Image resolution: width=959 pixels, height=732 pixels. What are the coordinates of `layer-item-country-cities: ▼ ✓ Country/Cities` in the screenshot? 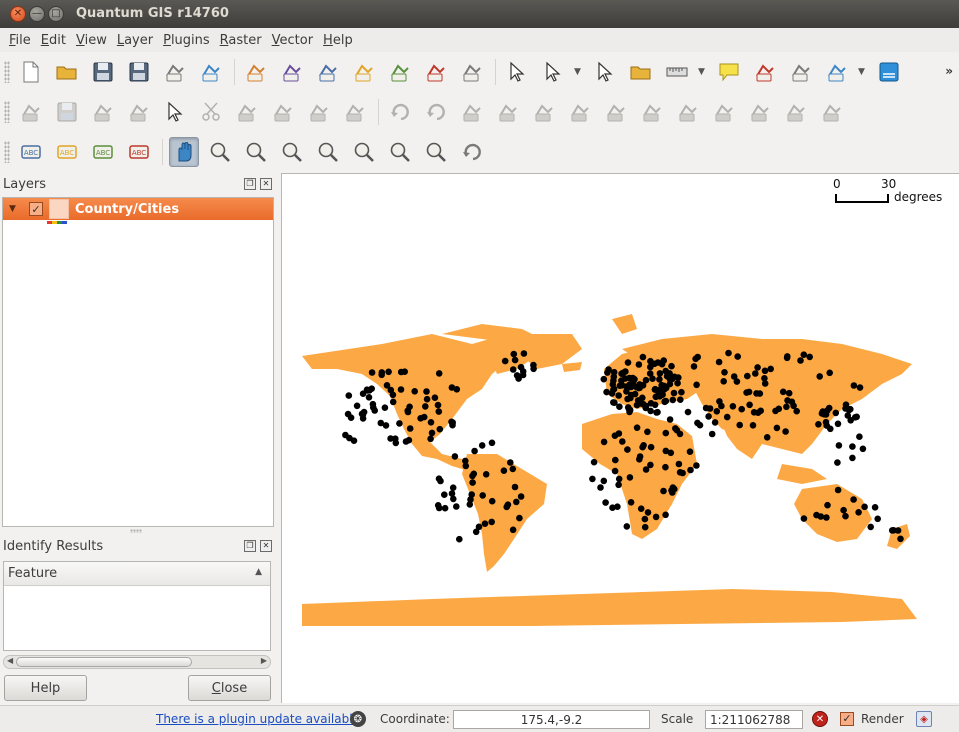 It's located at (138, 209).